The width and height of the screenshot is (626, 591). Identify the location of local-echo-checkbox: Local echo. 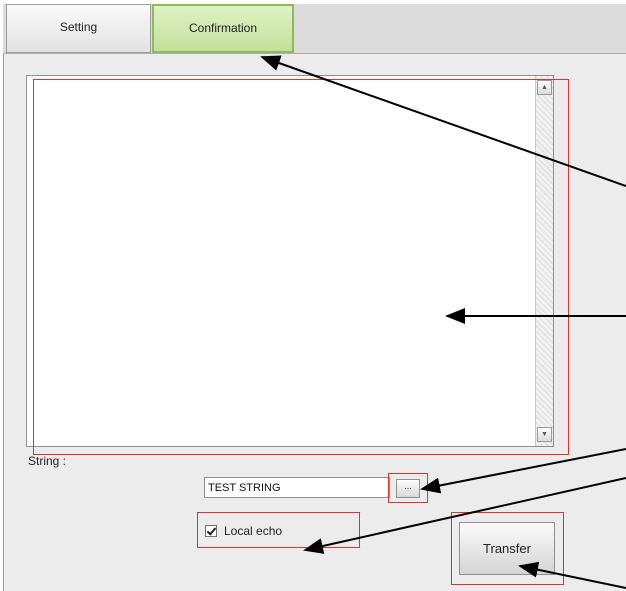
(243, 531).